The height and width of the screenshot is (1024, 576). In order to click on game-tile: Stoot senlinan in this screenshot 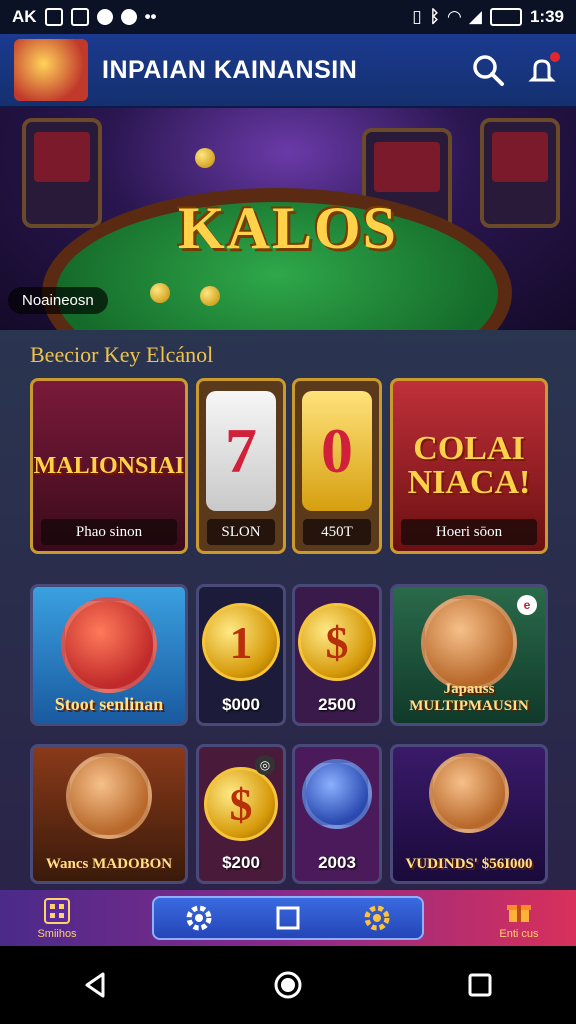, I will do `click(109, 655)`.